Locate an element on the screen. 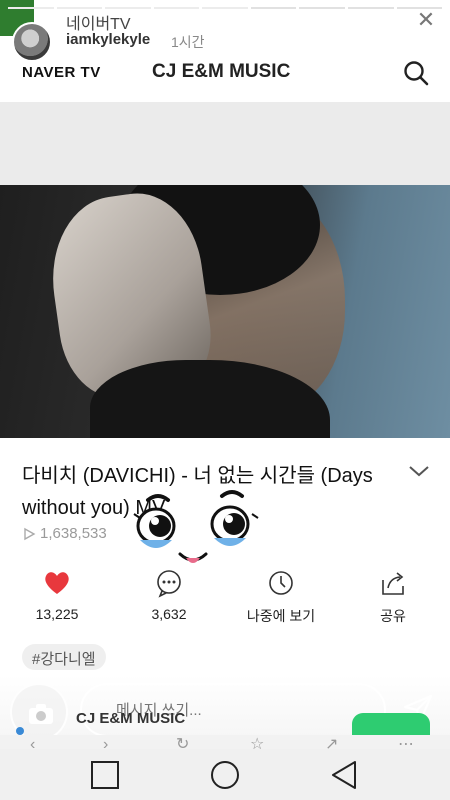 The width and height of the screenshot is (450, 800). peek-channel-name: CJ E&M MUSIC is located at coordinates (131, 718).